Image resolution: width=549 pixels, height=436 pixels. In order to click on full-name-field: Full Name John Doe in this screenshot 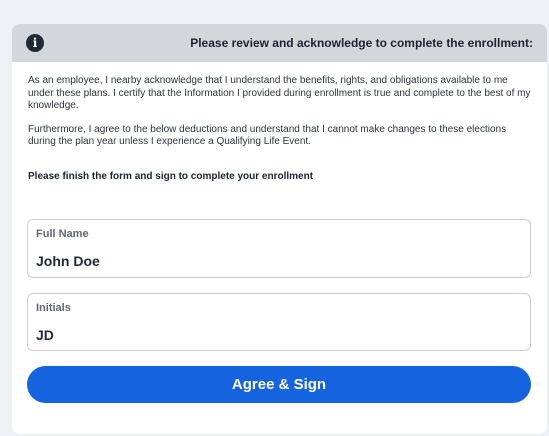, I will do `click(279, 248)`.